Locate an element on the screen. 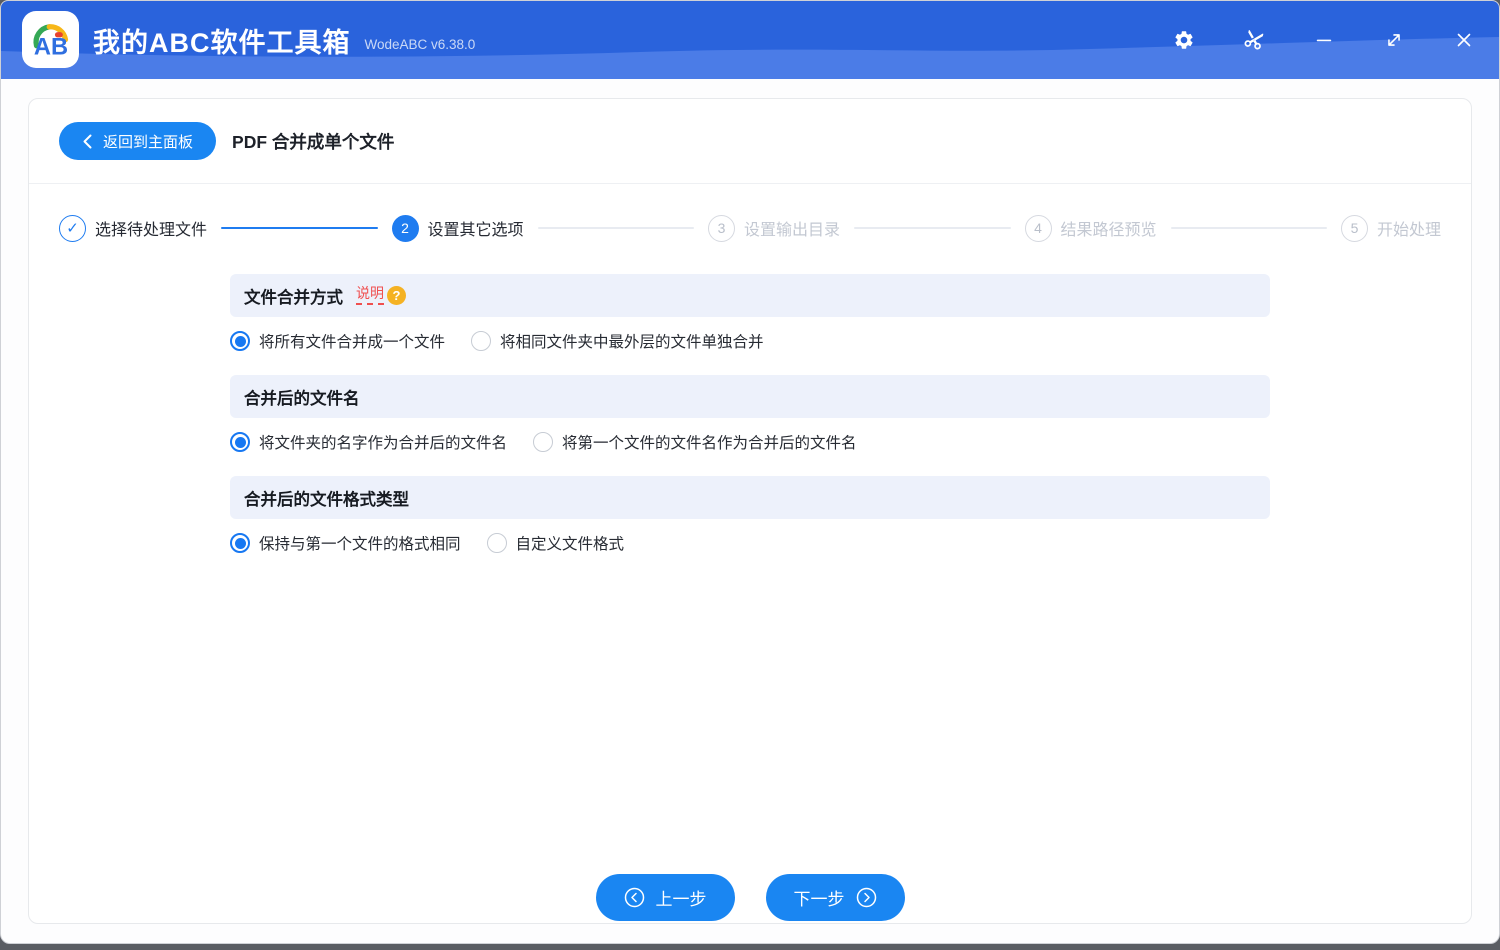 The width and height of the screenshot is (1500, 950). maximize-button is located at coordinates (1394, 40).